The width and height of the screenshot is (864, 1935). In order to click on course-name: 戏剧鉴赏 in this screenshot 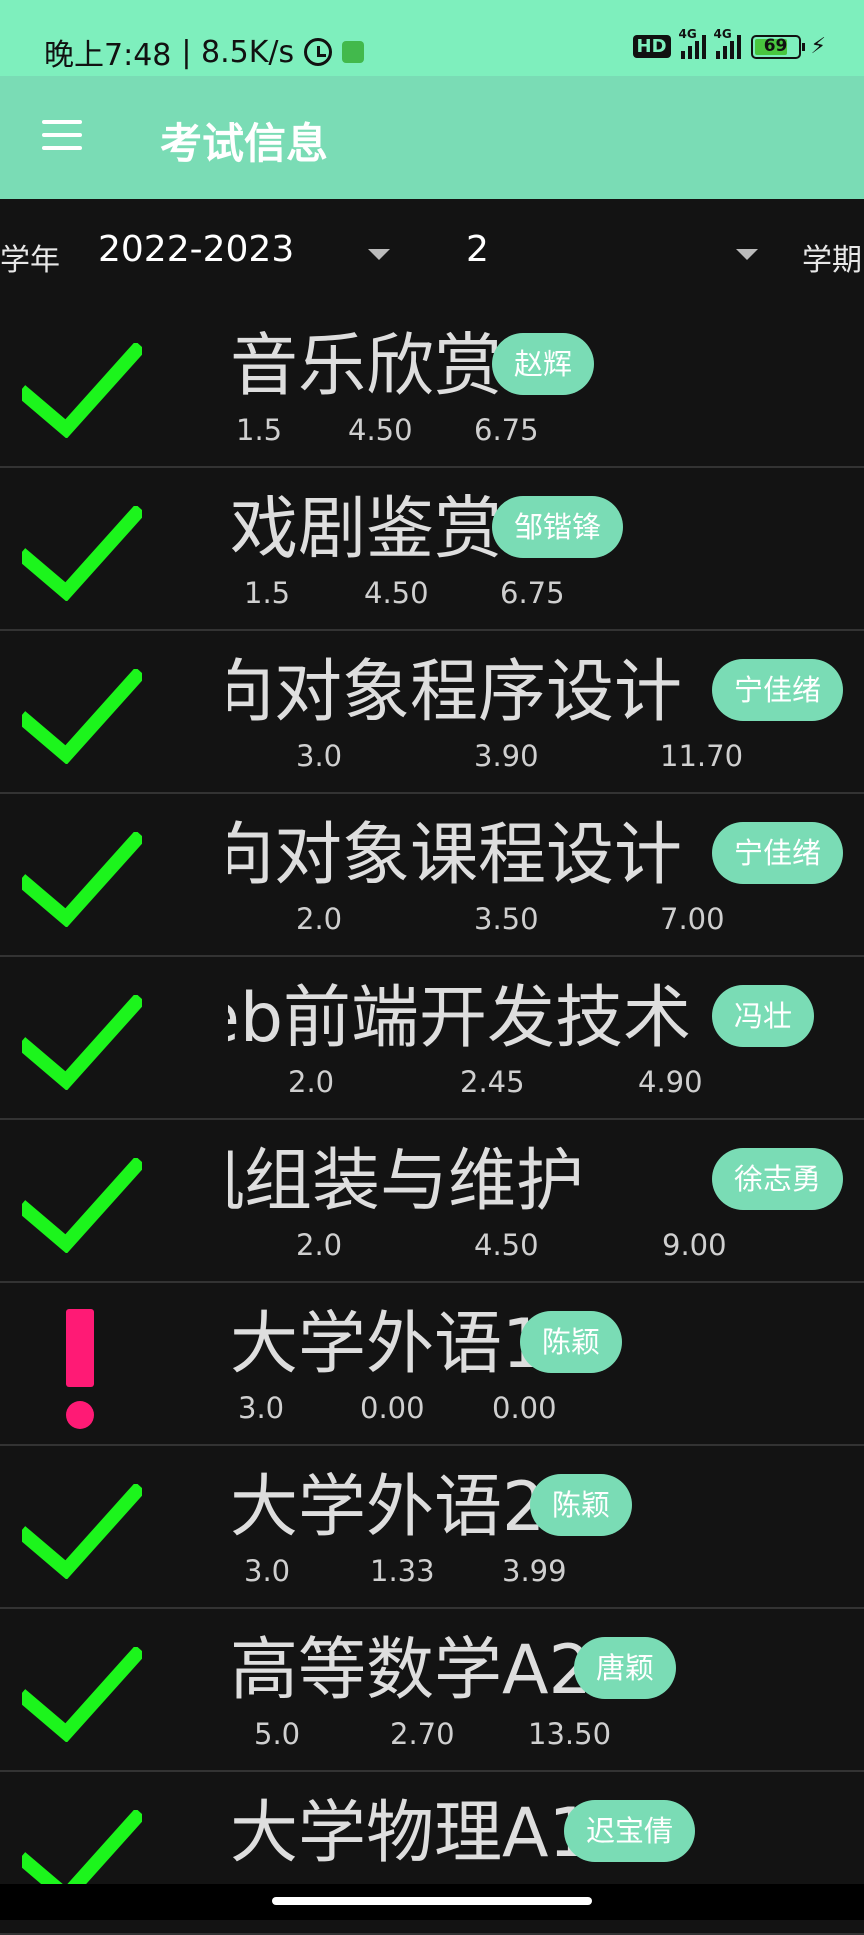, I will do `click(366, 529)`.